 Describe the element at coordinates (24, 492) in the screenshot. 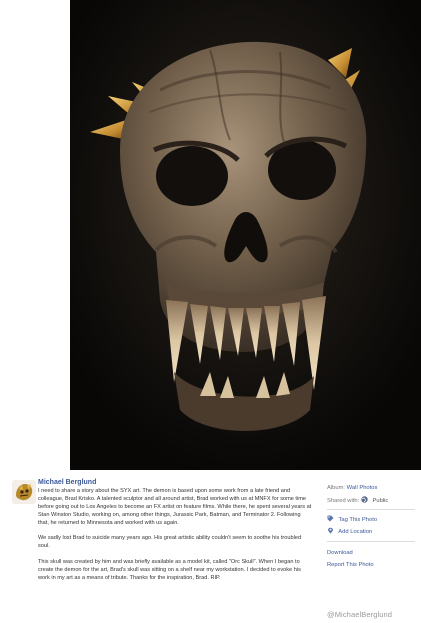

I see `avatar` at that location.